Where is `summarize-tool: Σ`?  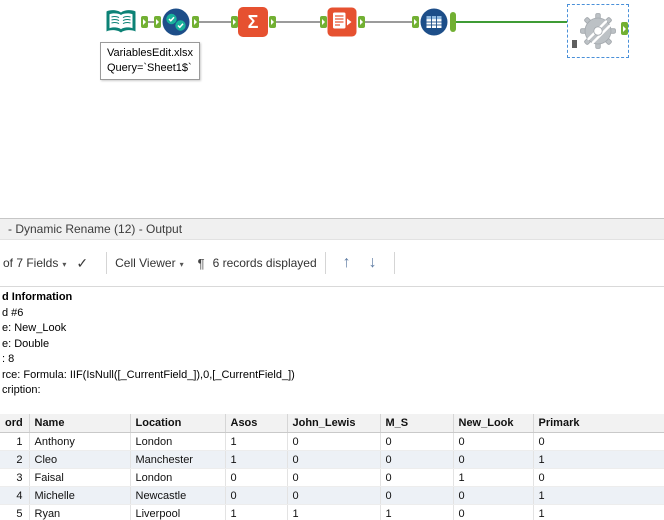 summarize-tool: Σ is located at coordinates (253, 22).